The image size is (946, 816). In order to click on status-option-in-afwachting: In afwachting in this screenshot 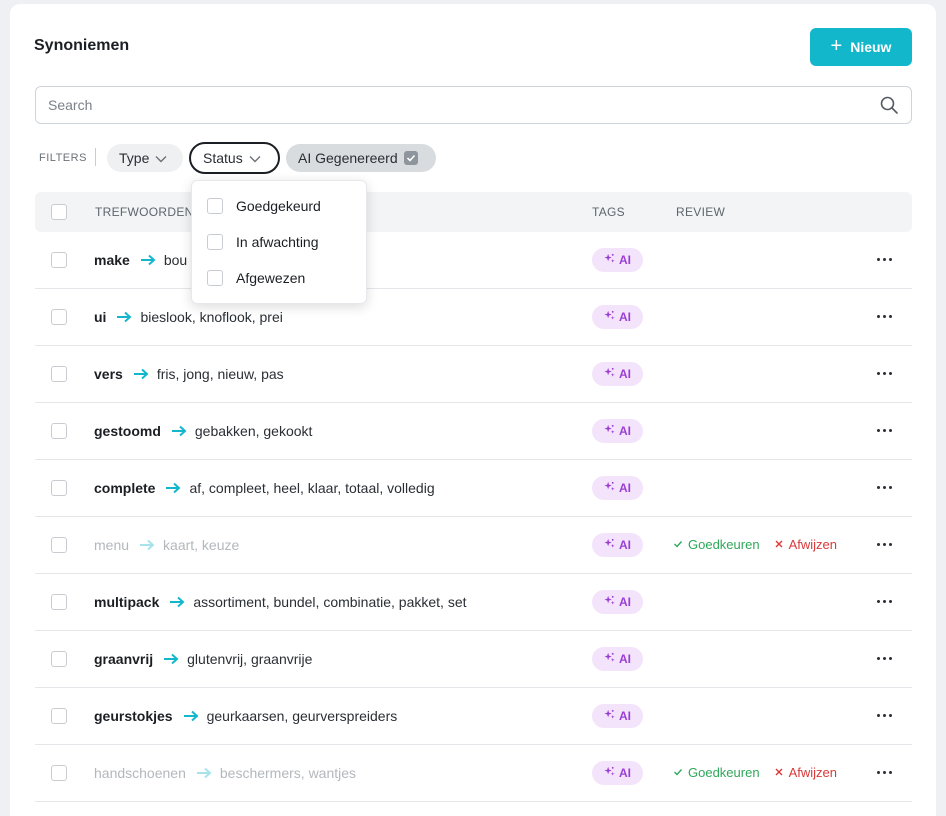, I will do `click(263, 242)`.